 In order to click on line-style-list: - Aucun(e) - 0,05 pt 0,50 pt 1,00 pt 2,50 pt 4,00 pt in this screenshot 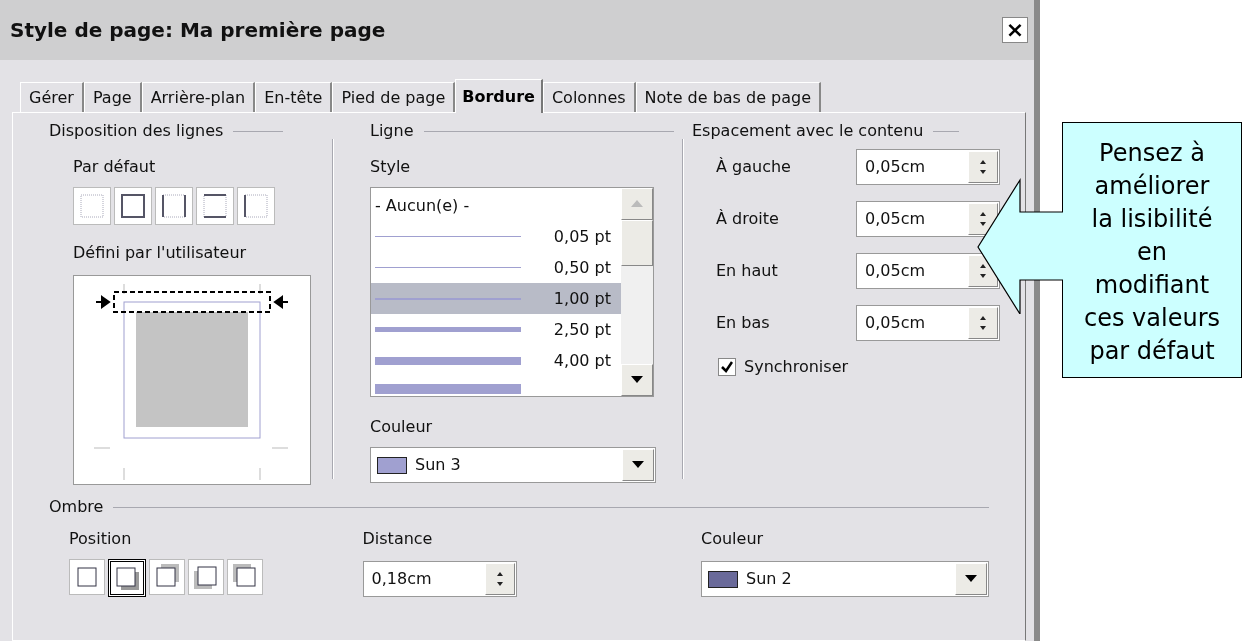, I will do `click(512, 292)`.